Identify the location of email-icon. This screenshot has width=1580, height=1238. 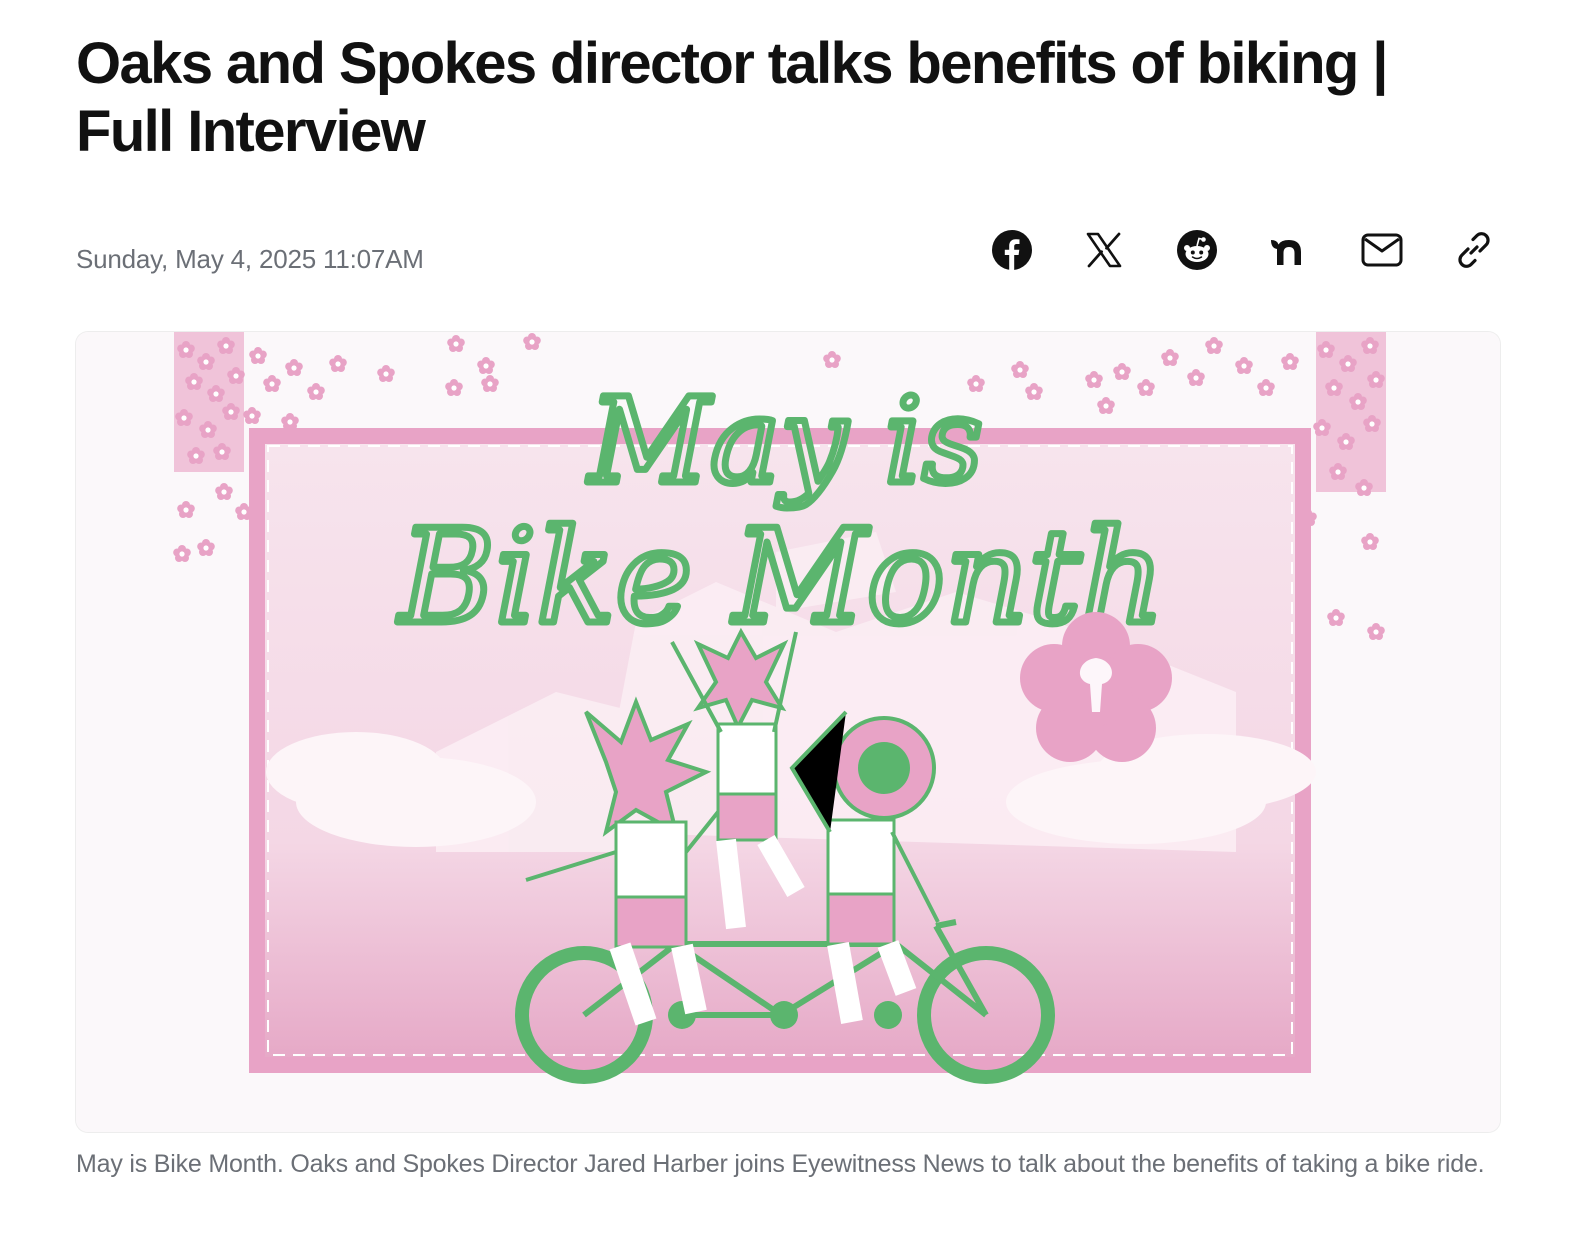
(1382, 250).